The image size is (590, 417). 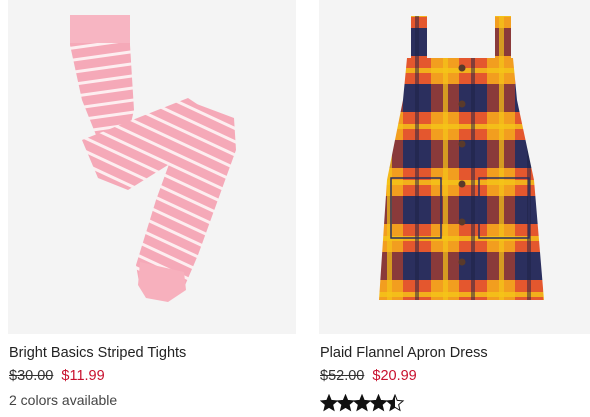 I want to click on product-prices: $52.00 $20.99, so click(x=368, y=376).